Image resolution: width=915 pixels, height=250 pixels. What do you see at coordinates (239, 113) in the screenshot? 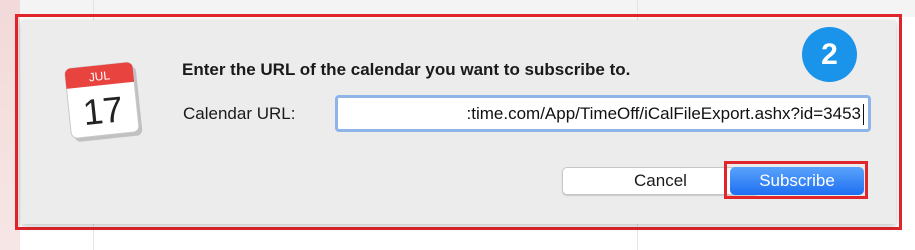
I see `calendar-url-label: Calendar URL:` at bounding box center [239, 113].